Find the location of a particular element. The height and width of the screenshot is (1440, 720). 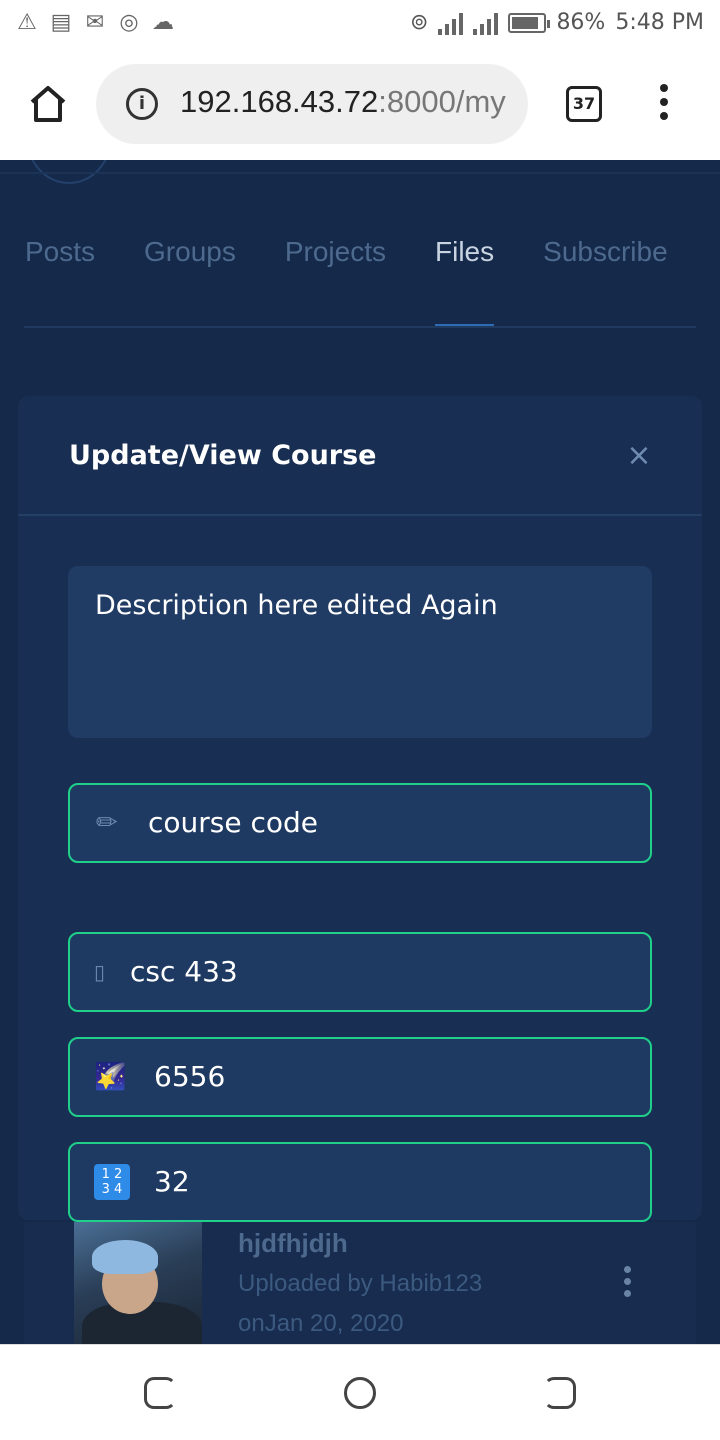

address-bar: i 192.168.43.72:8000/my is located at coordinates (312, 104).